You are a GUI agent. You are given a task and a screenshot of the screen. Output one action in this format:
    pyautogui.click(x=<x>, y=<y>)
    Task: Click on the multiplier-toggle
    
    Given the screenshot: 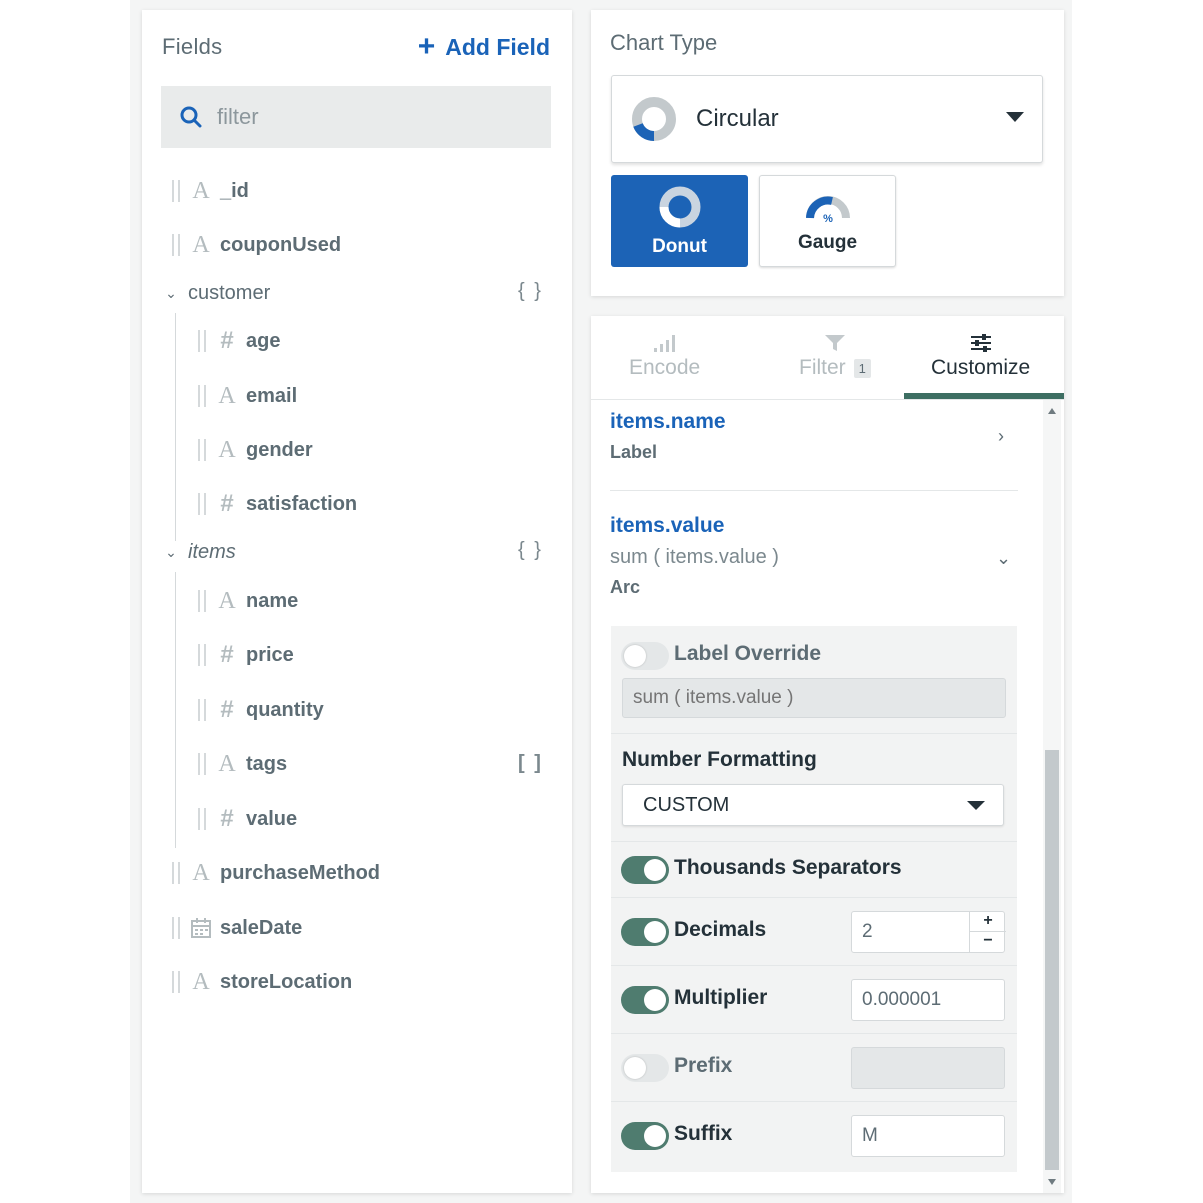 What is the action you would take?
    pyautogui.click(x=645, y=1000)
    